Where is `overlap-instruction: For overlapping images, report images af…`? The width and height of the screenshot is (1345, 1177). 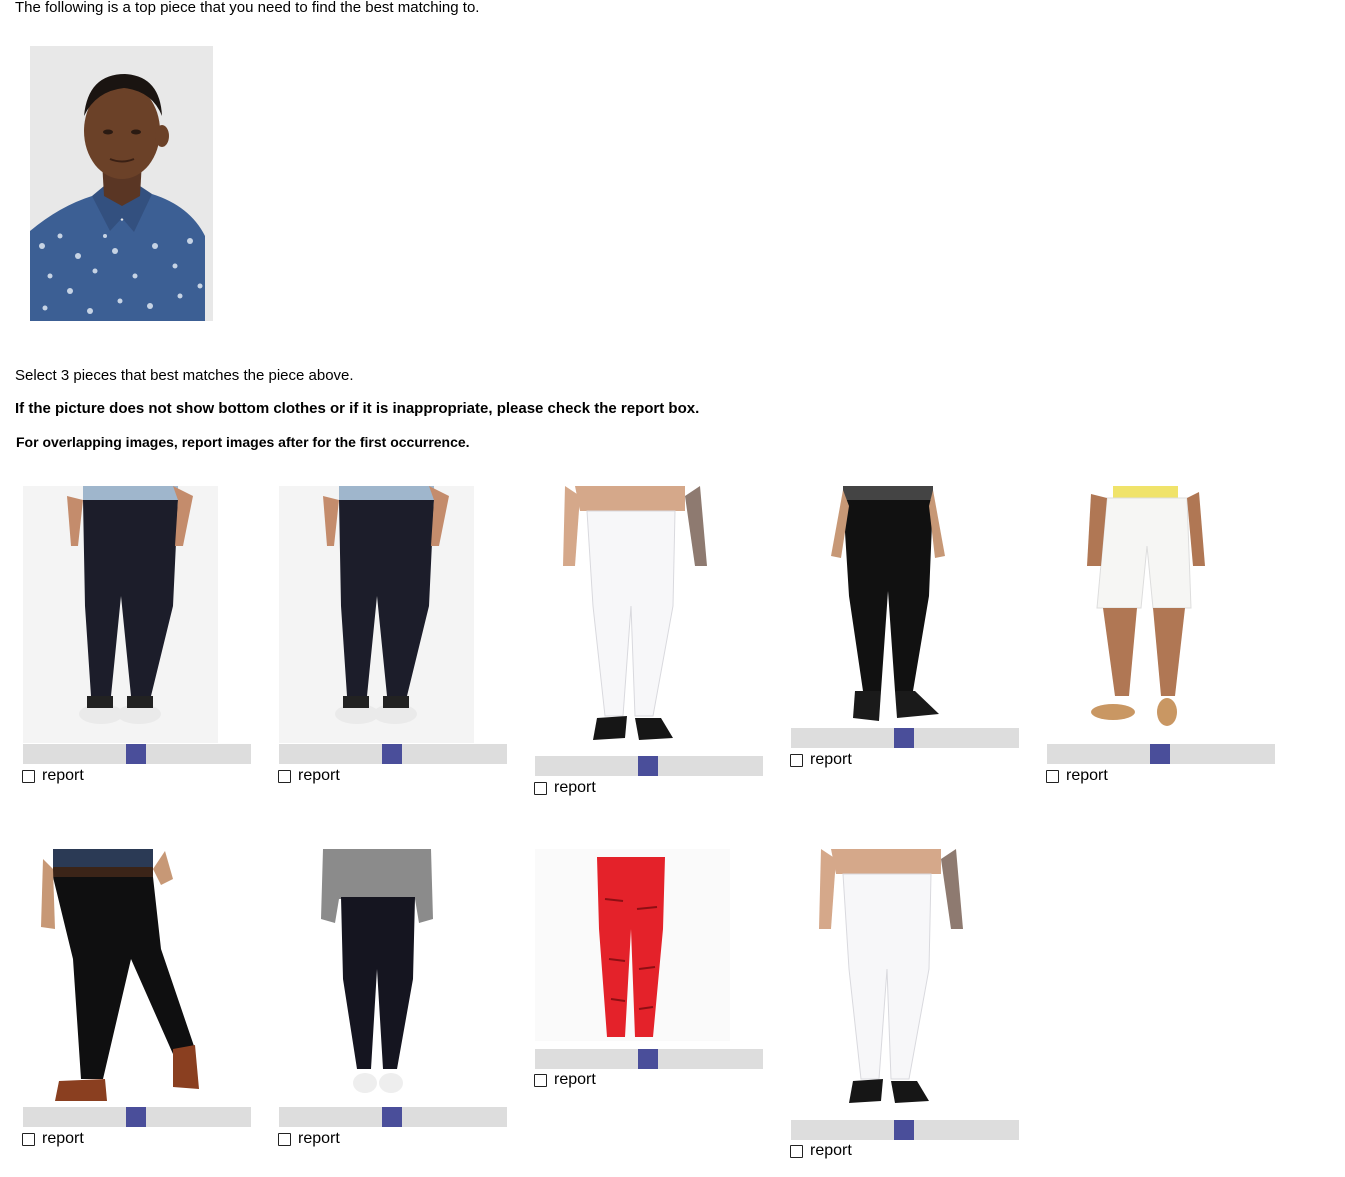
overlap-instruction: For overlapping images, report images af… is located at coordinates (243, 442).